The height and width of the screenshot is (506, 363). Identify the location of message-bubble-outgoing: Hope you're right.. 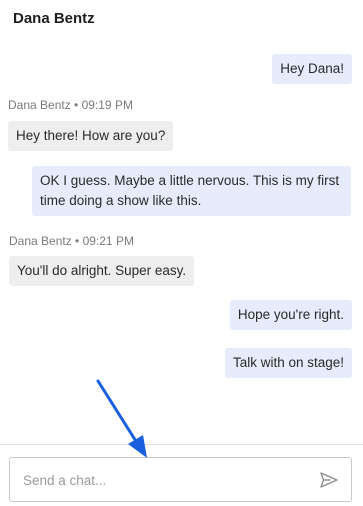
(290, 315).